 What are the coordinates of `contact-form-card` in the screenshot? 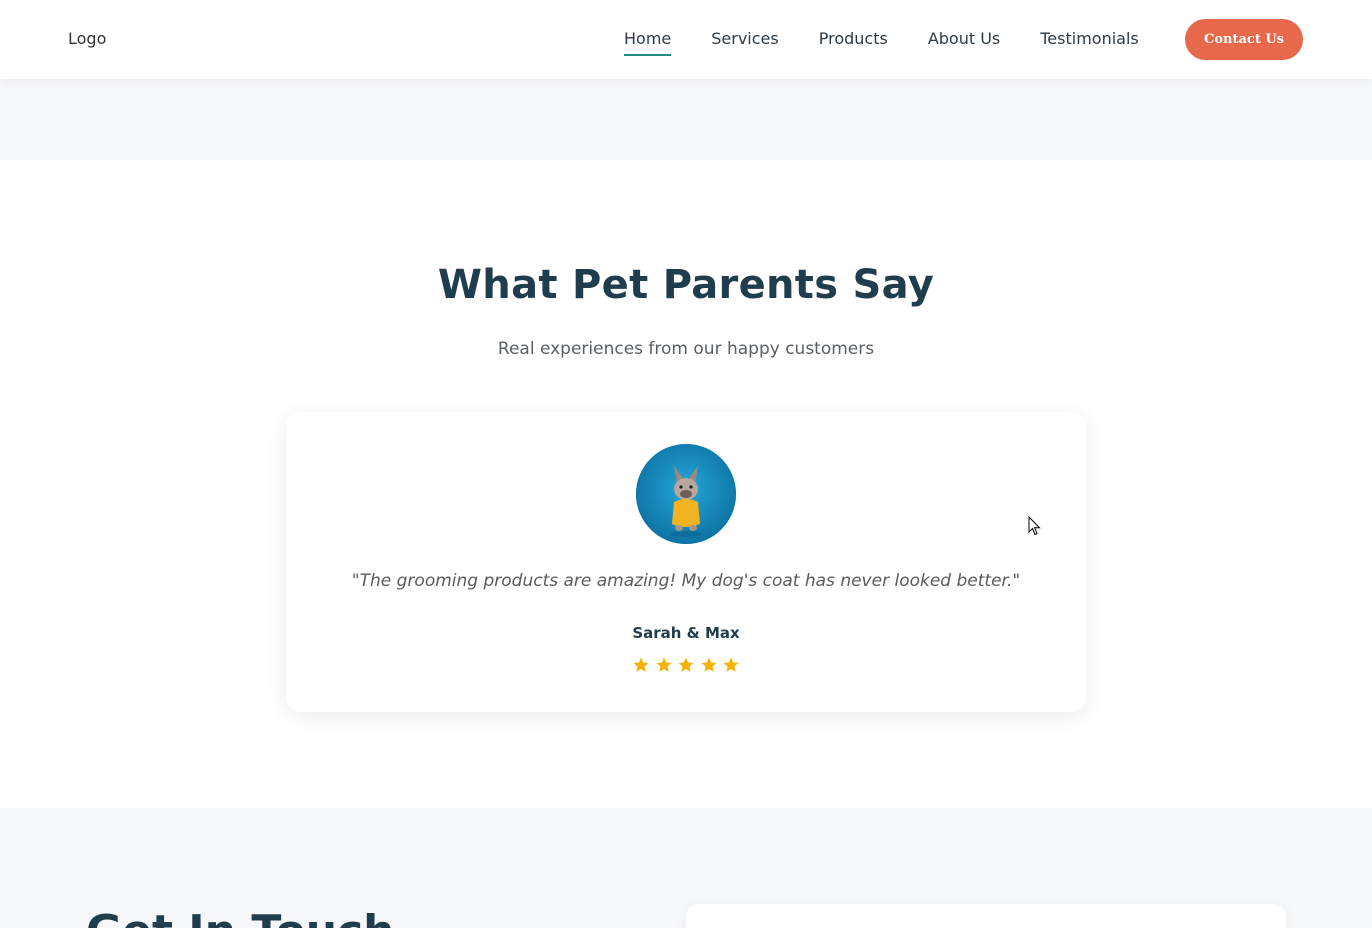 It's located at (986, 916).